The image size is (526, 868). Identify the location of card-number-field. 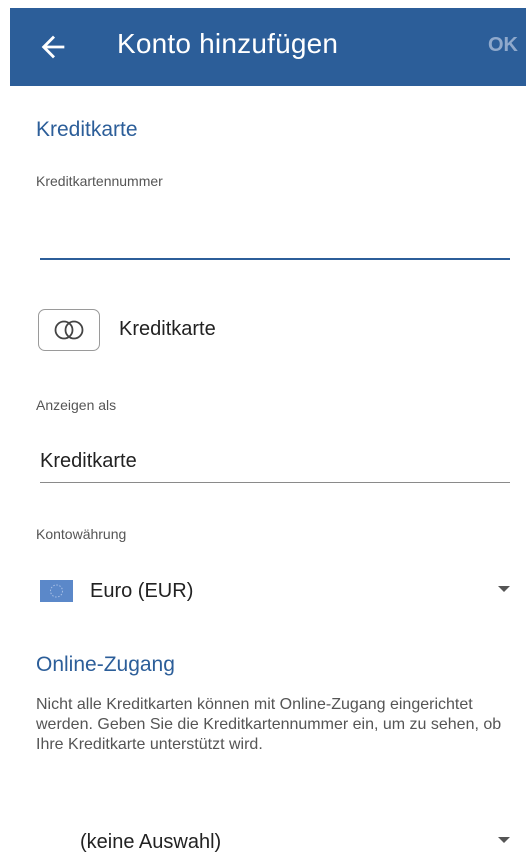
(275, 237).